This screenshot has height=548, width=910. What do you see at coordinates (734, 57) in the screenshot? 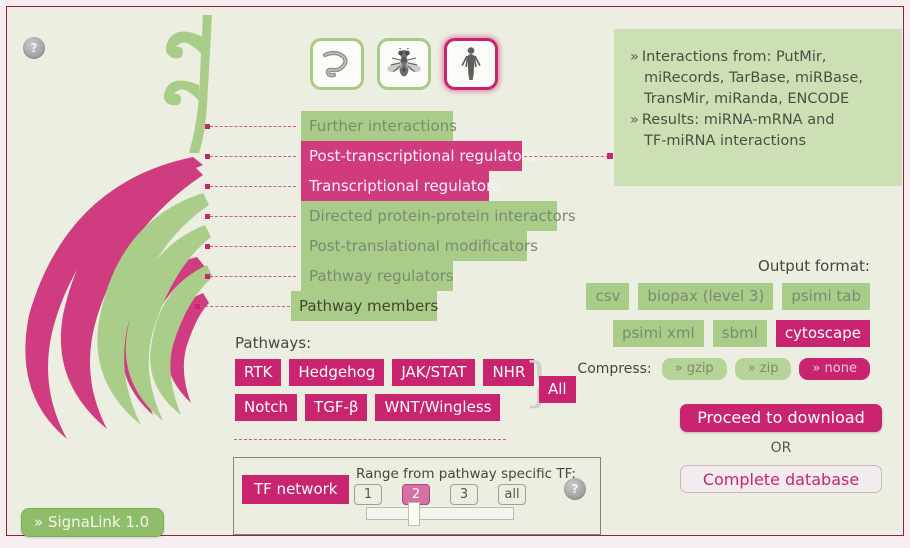
I see `info-text: Interactions from: PutMir,` at bounding box center [734, 57].